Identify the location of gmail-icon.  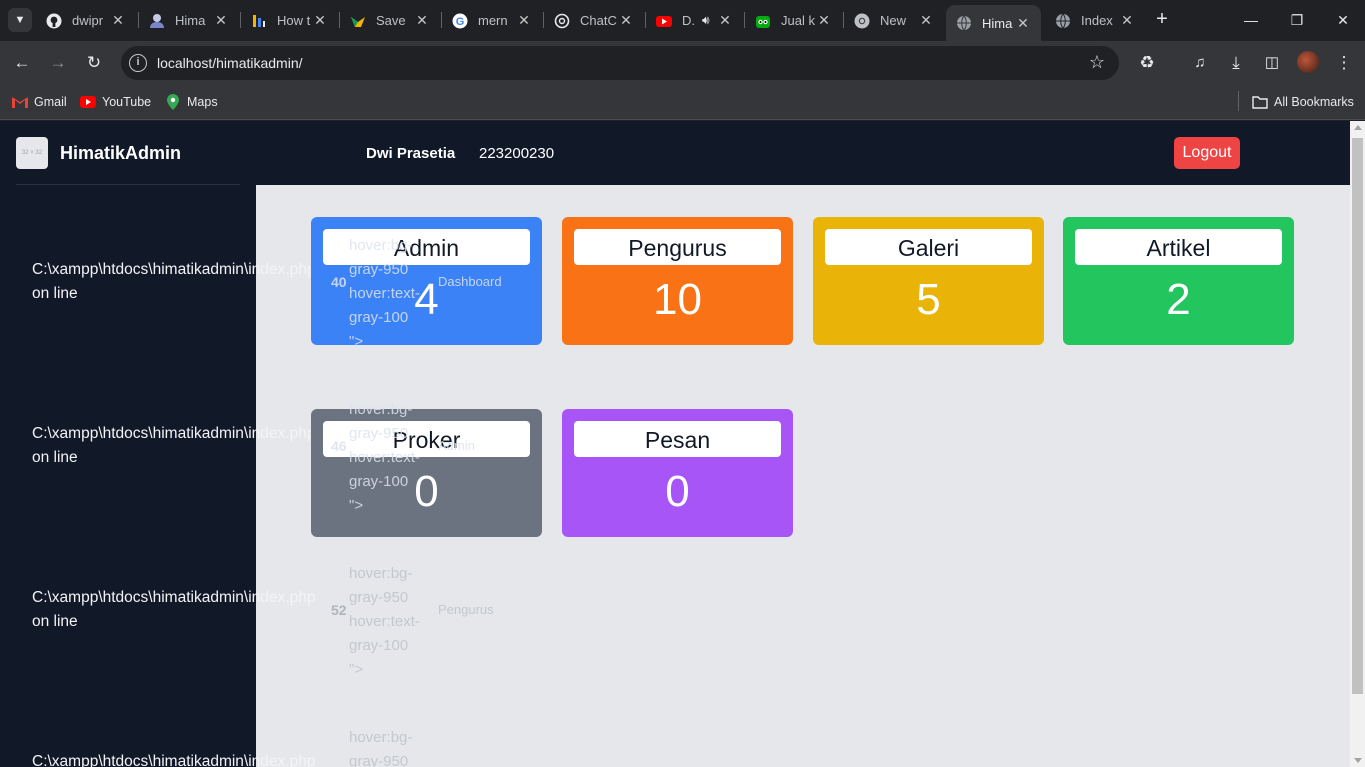
(20, 102).